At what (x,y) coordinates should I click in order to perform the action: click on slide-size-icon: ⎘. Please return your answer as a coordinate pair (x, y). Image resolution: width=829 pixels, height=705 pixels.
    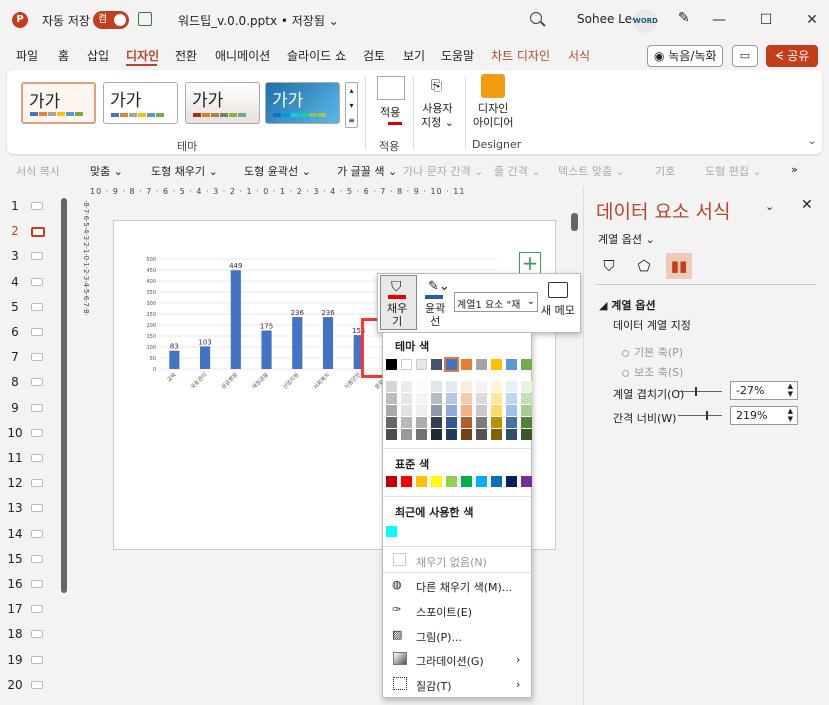
    Looking at the image, I should click on (436, 86).